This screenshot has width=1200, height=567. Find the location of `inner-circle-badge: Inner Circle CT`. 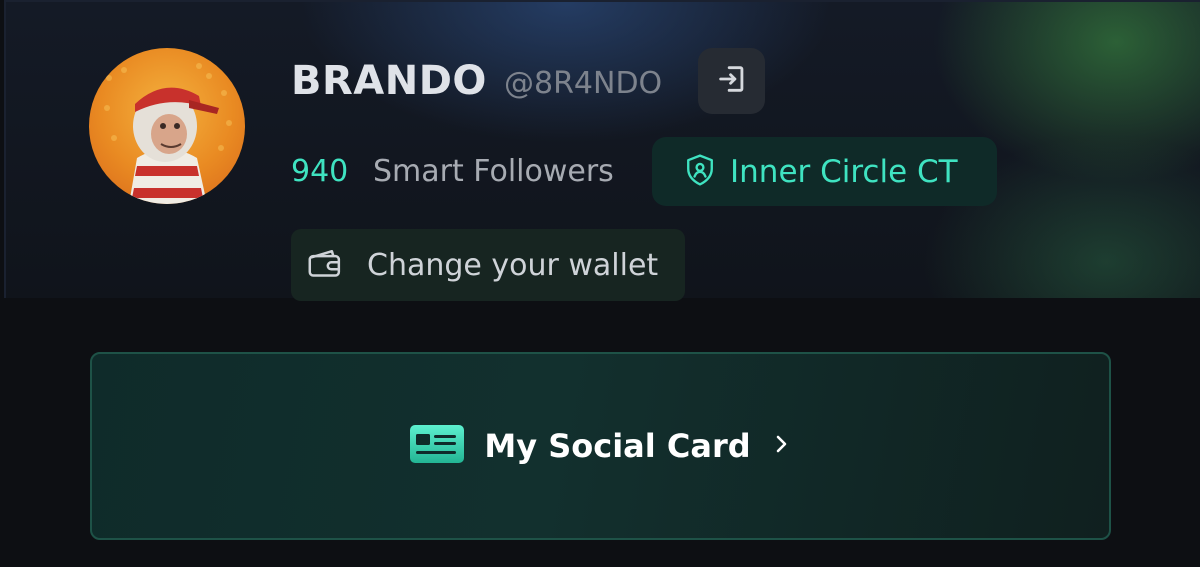

inner-circle-badge: Inner Circle CT is located at coordinates (824, 171).